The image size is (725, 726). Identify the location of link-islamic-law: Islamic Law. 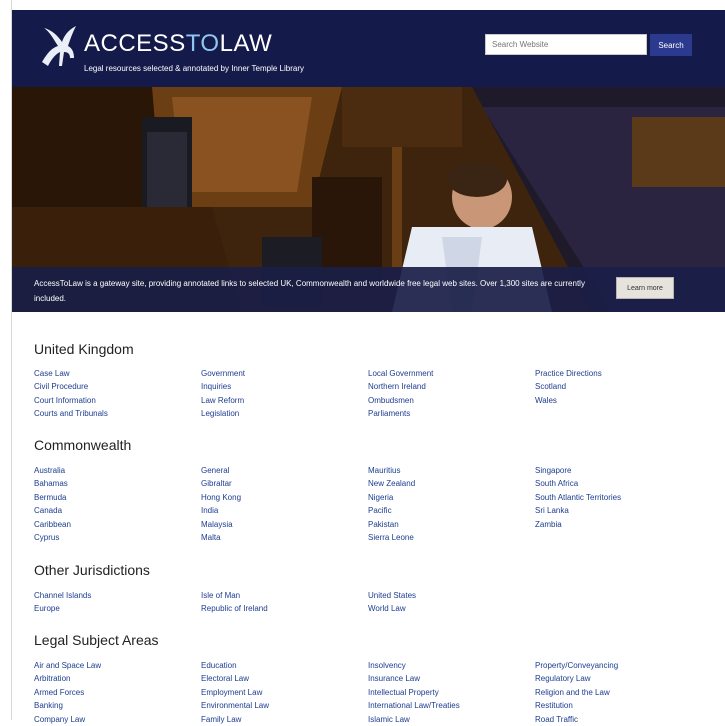
(414, 719).